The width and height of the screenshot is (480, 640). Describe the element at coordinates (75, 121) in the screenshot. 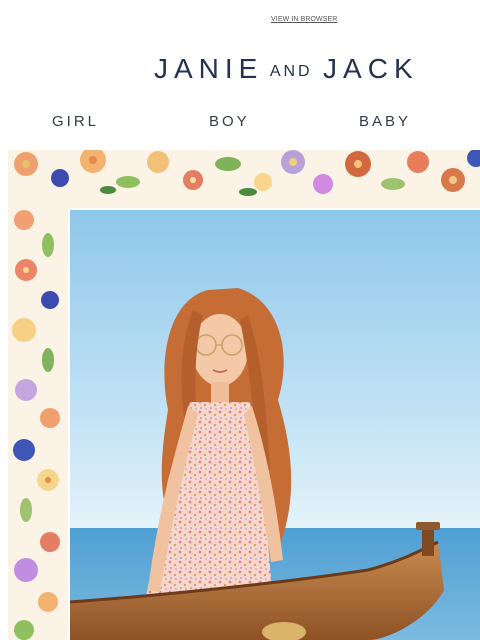

I see `nav-item-girl: GIRL` at that location.